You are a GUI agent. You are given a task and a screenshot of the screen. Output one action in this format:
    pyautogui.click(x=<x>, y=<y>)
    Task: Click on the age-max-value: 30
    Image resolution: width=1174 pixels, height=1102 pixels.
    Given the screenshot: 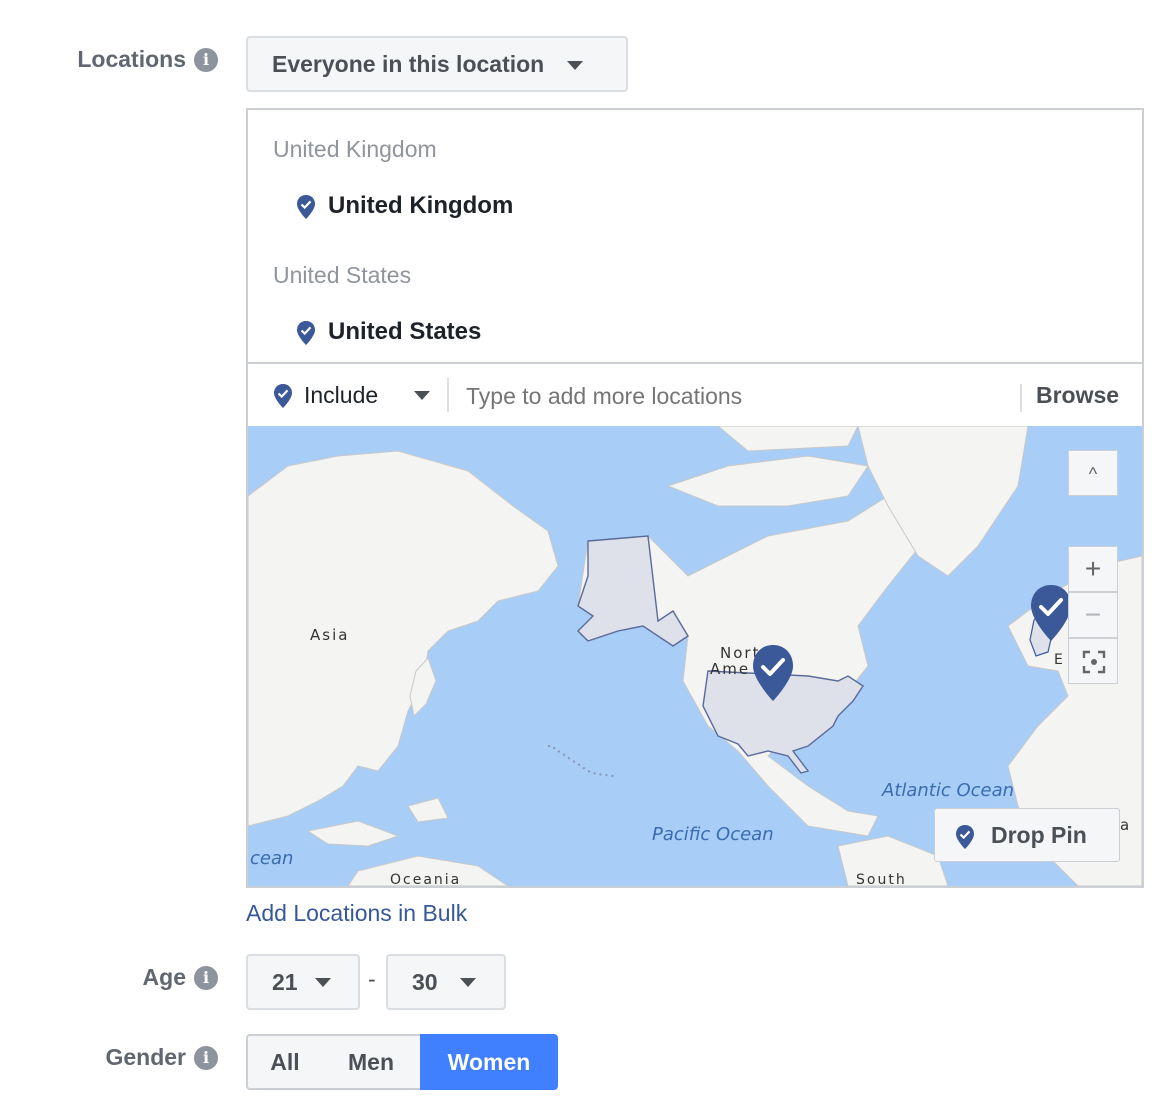 What is the action you would take?
    pyautogui.click(x=425, y=982)
    